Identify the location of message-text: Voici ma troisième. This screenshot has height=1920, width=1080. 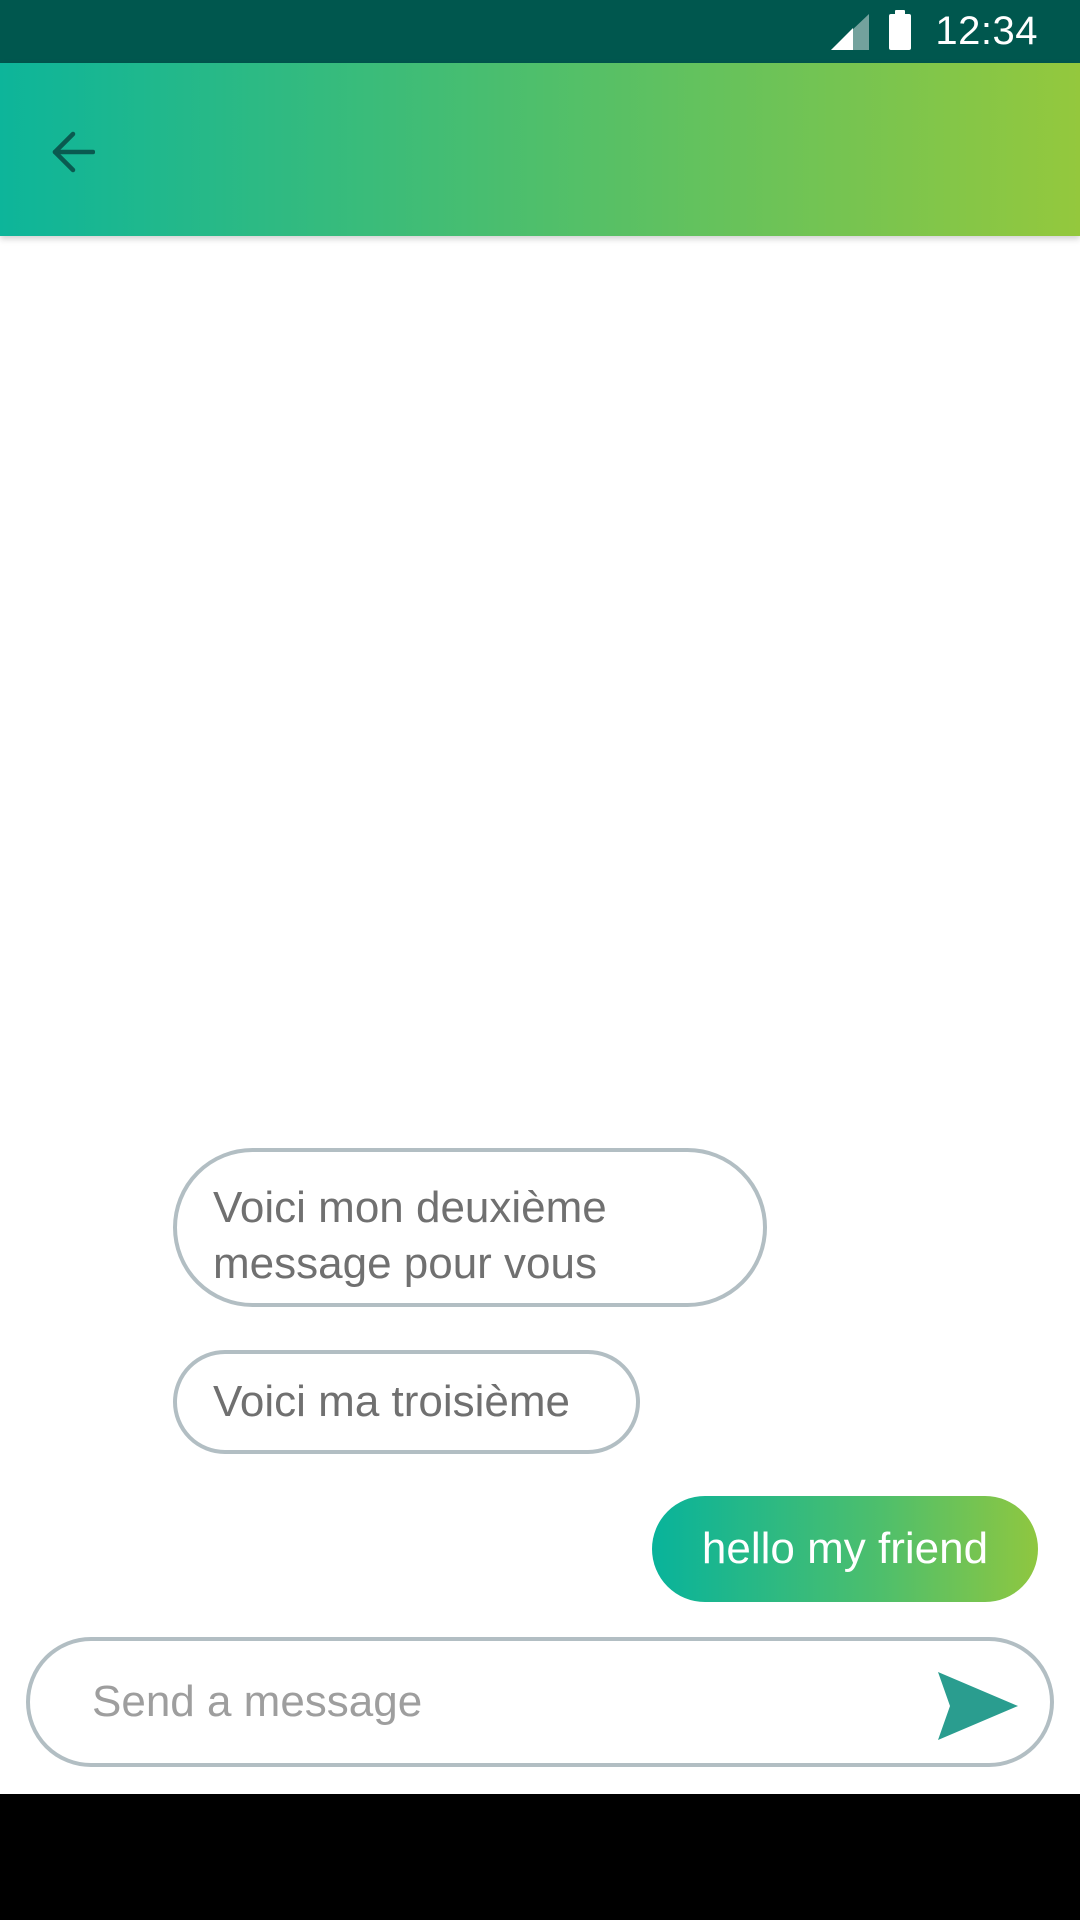
(392, 1401).